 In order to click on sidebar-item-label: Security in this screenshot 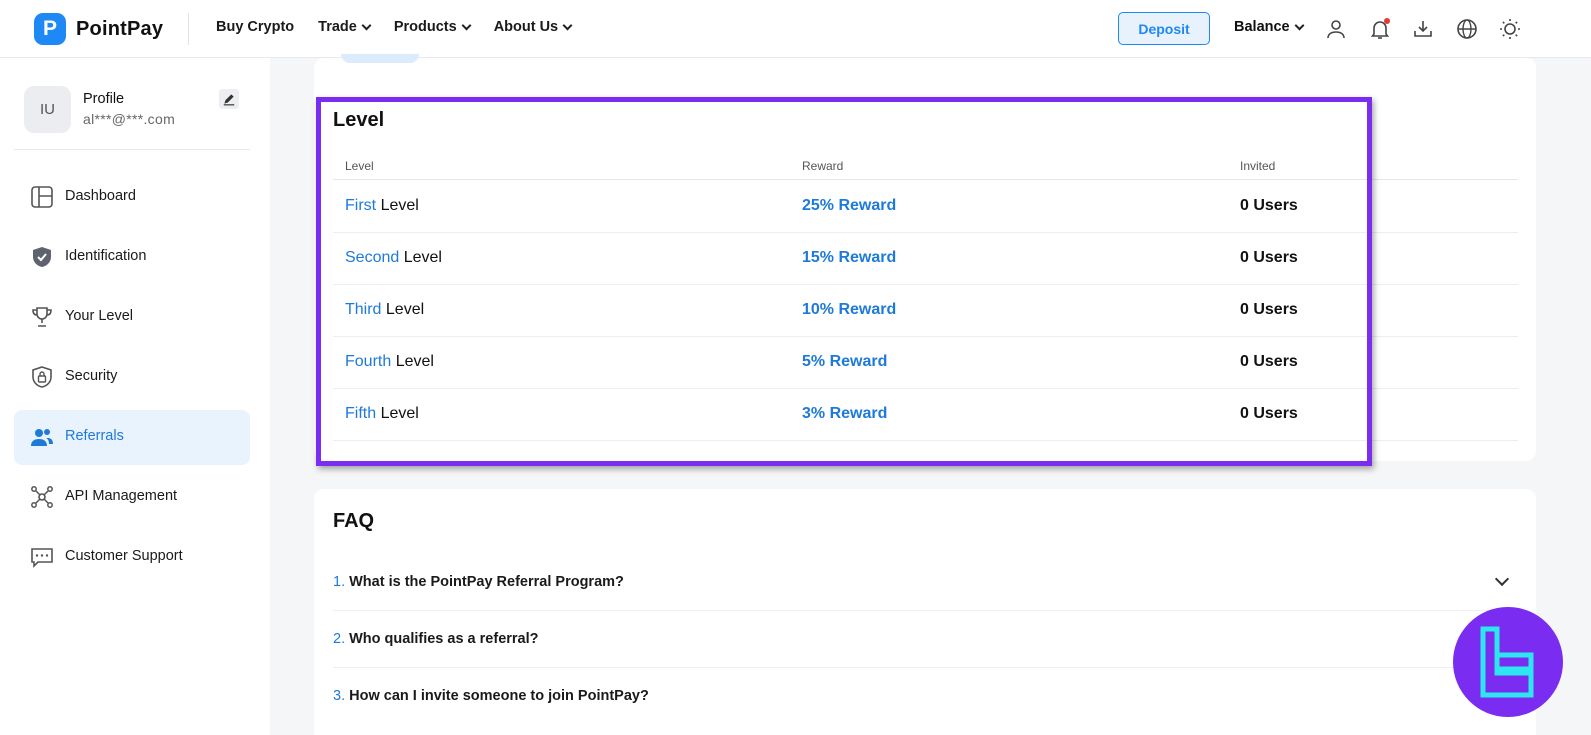, I will do `click(91, 376)`.